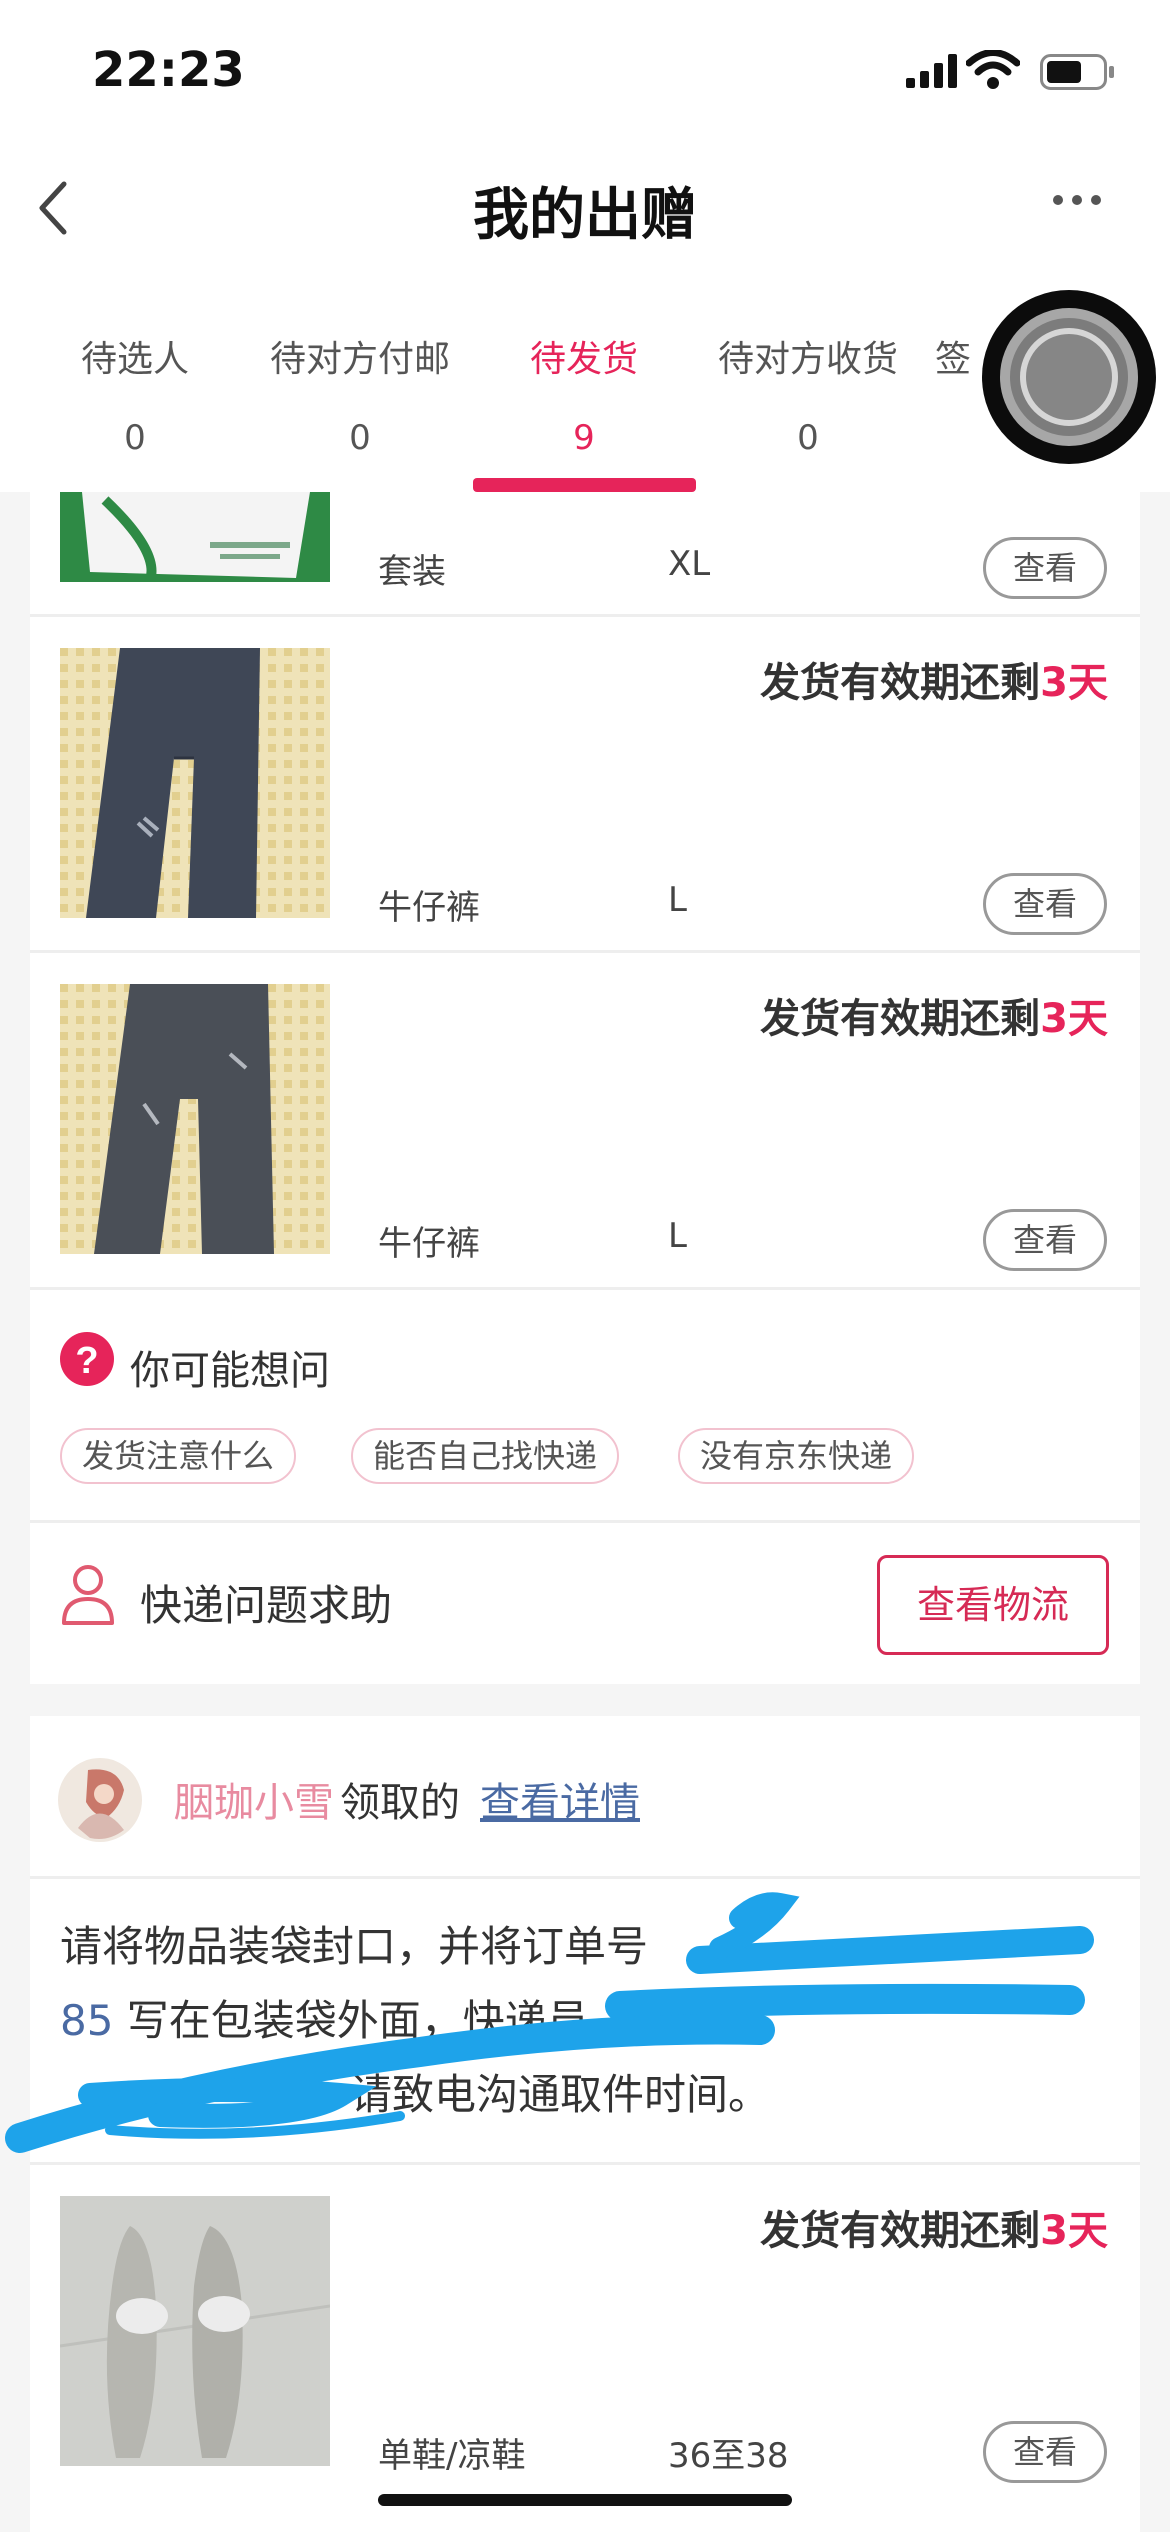 The image size is (1170, 2532). I want to click on tab-pending-receipt-count: 0, so click(808, 438).